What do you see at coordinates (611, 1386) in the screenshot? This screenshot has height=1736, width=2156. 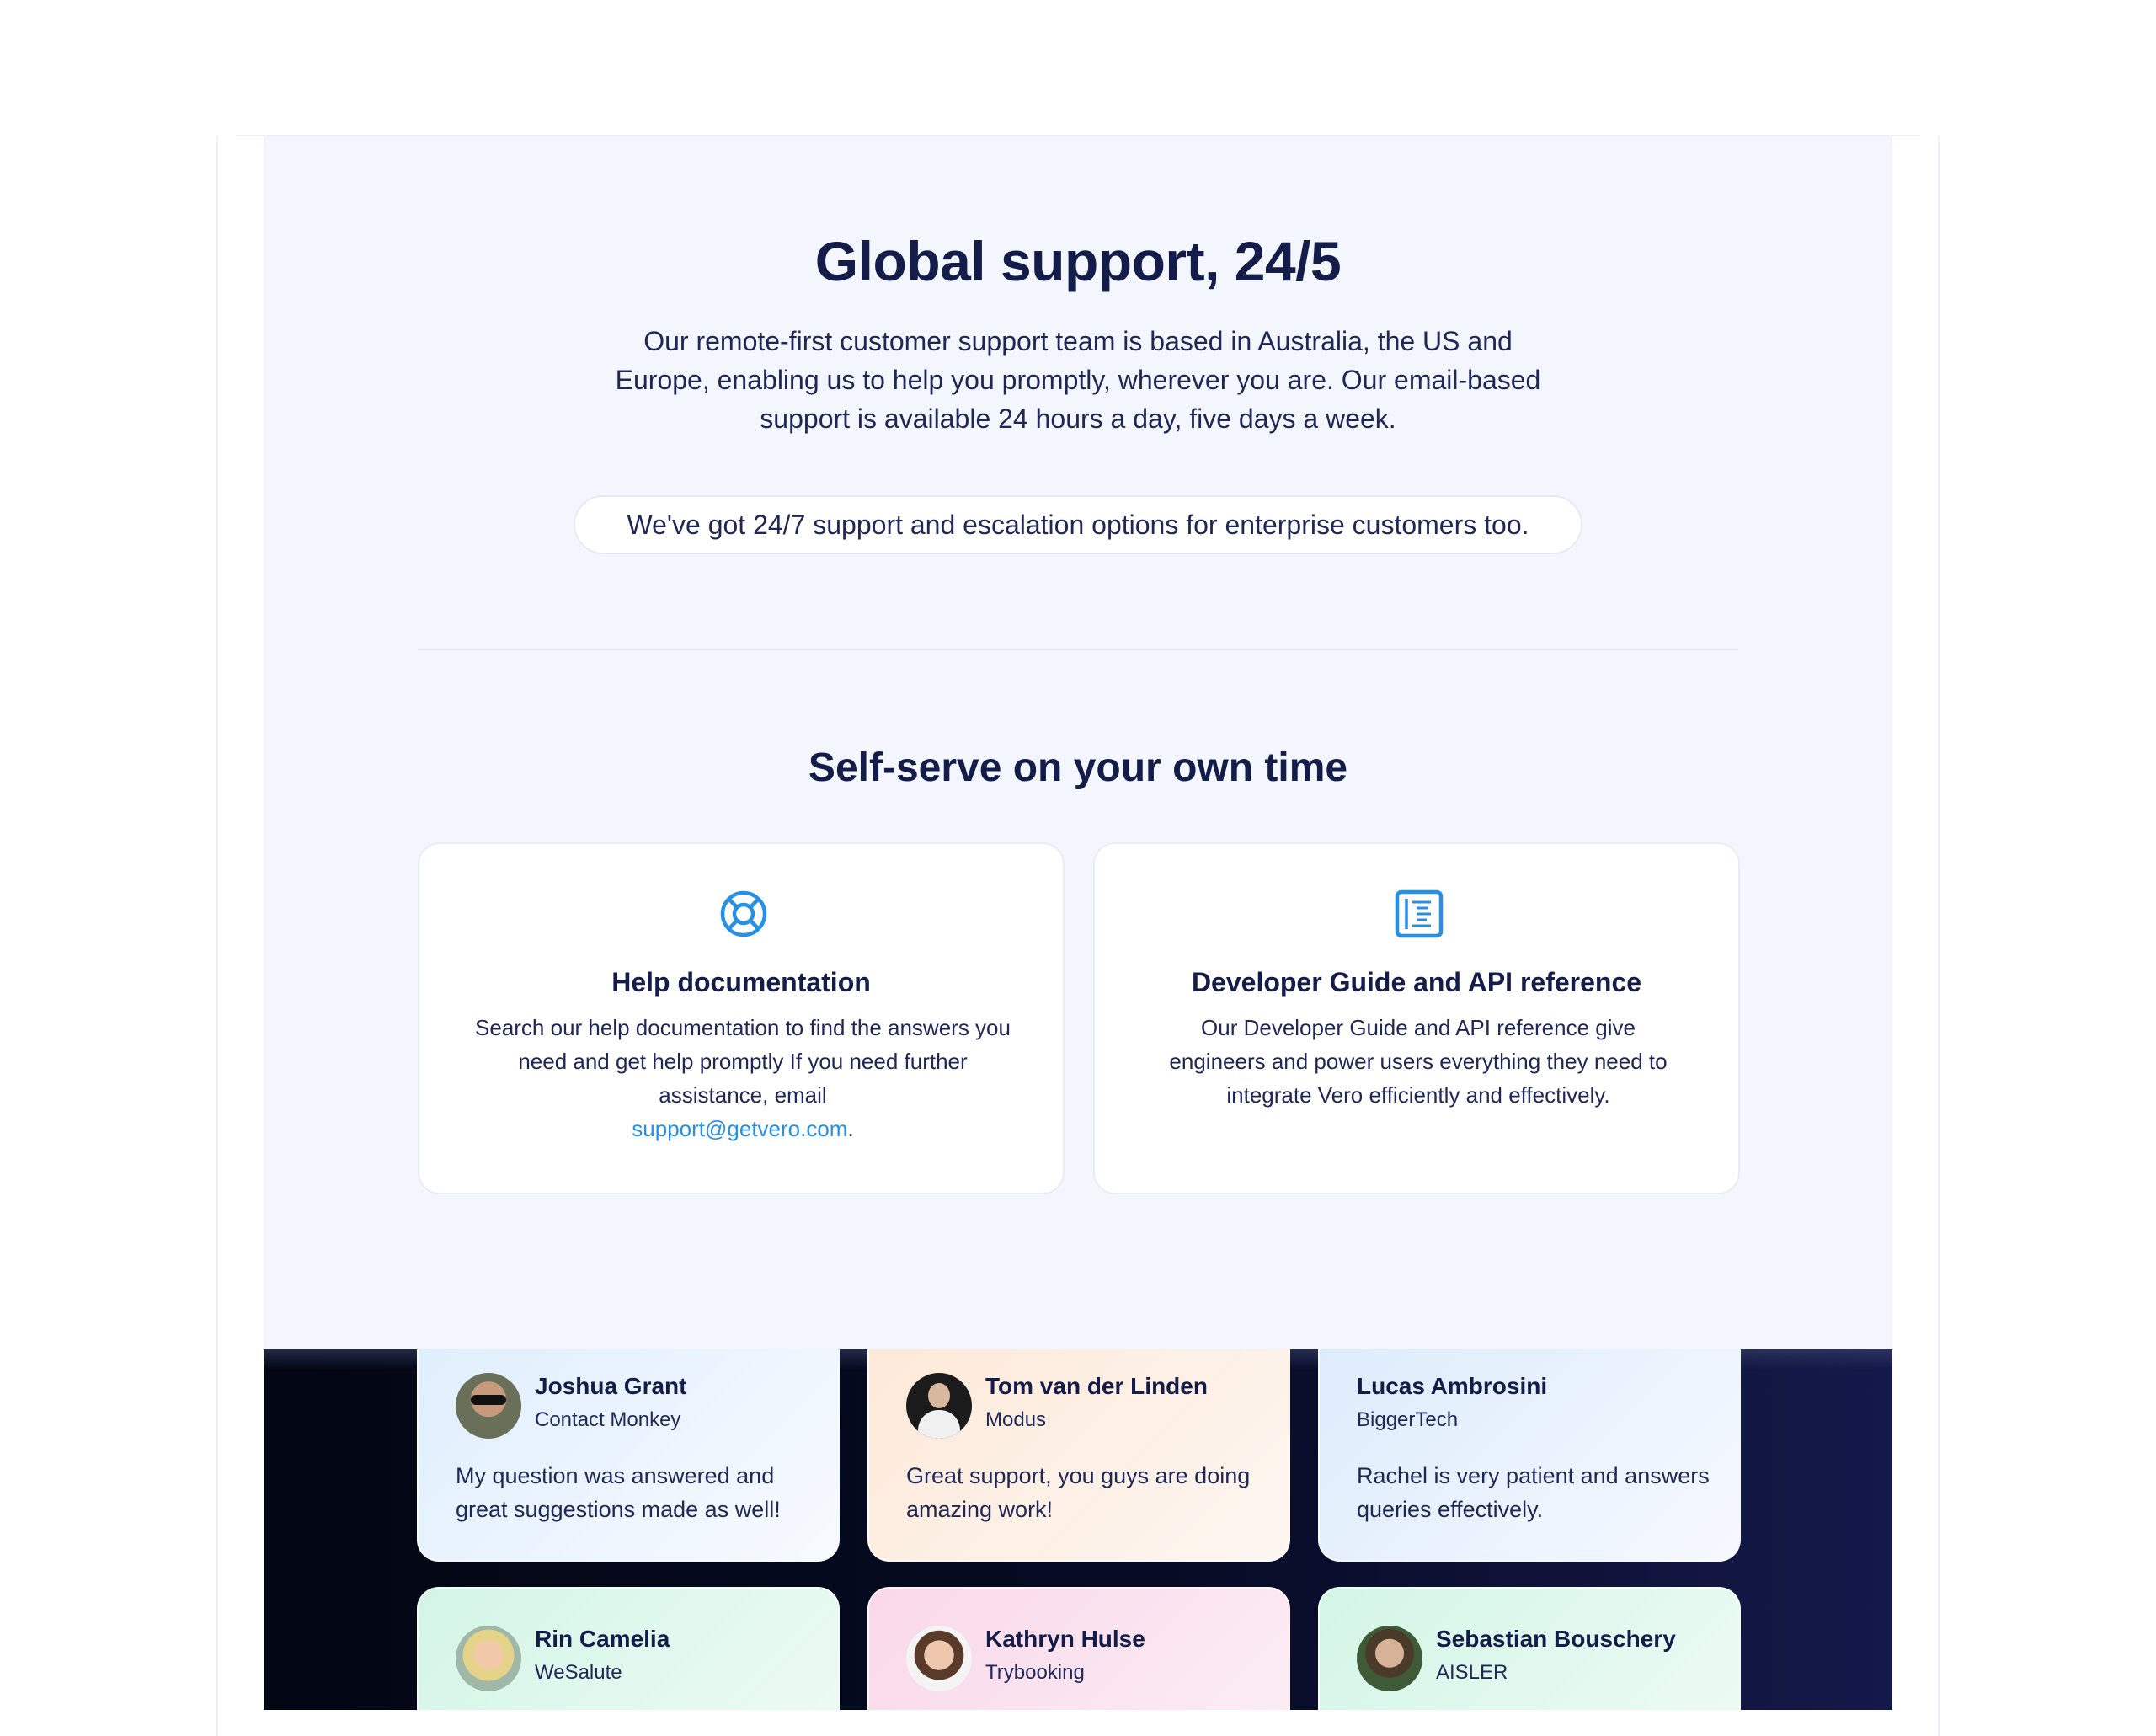 I see `testimonial-name: Joshua Grant` at bounding box center [611, 1386].